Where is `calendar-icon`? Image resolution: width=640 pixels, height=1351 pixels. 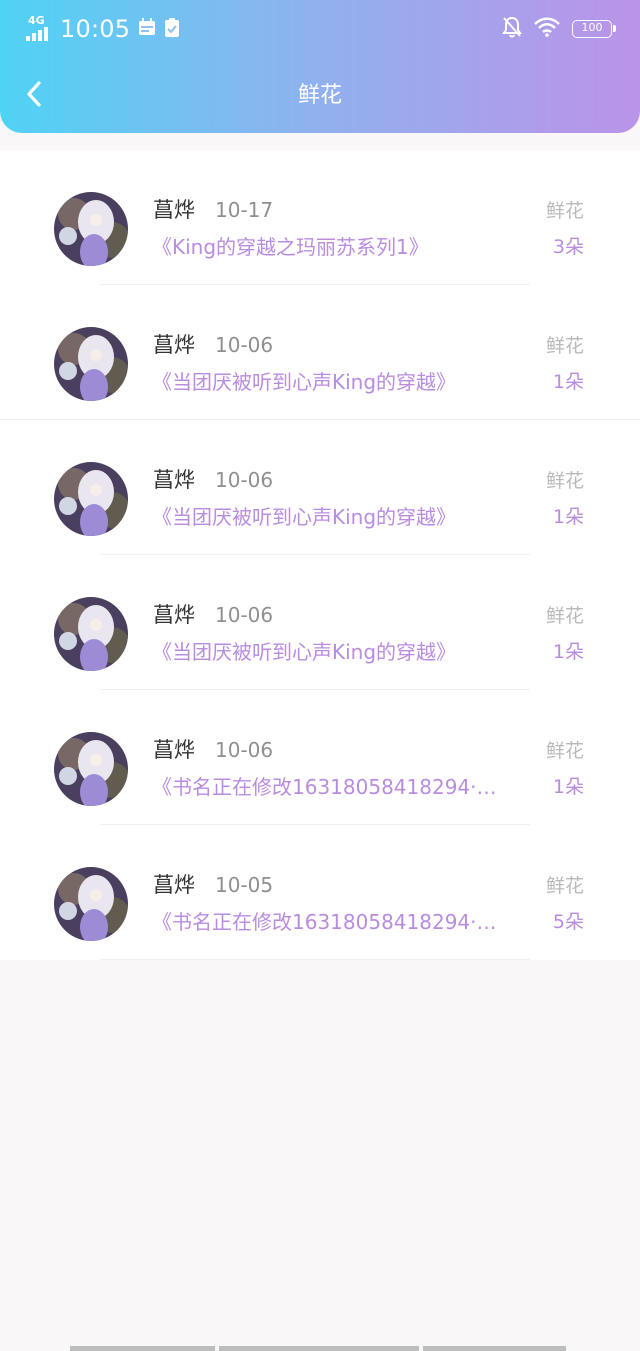 calendar-icon is located at coordinates (147, 29).